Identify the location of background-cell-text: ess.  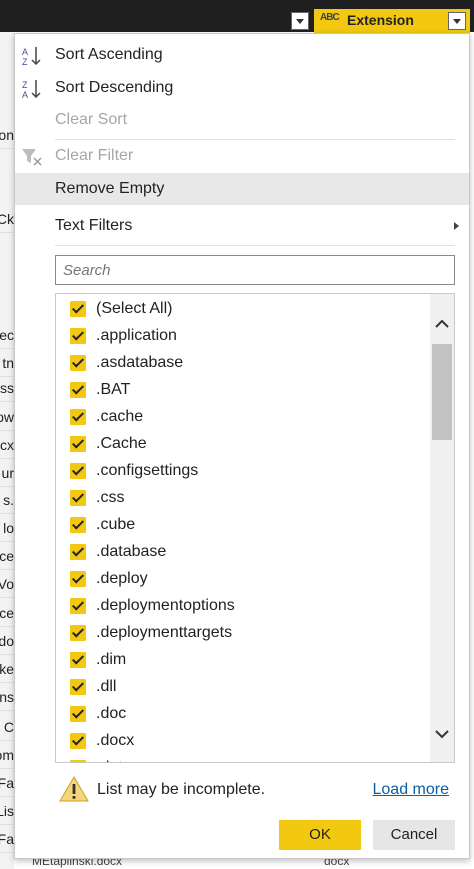
(7, 388).